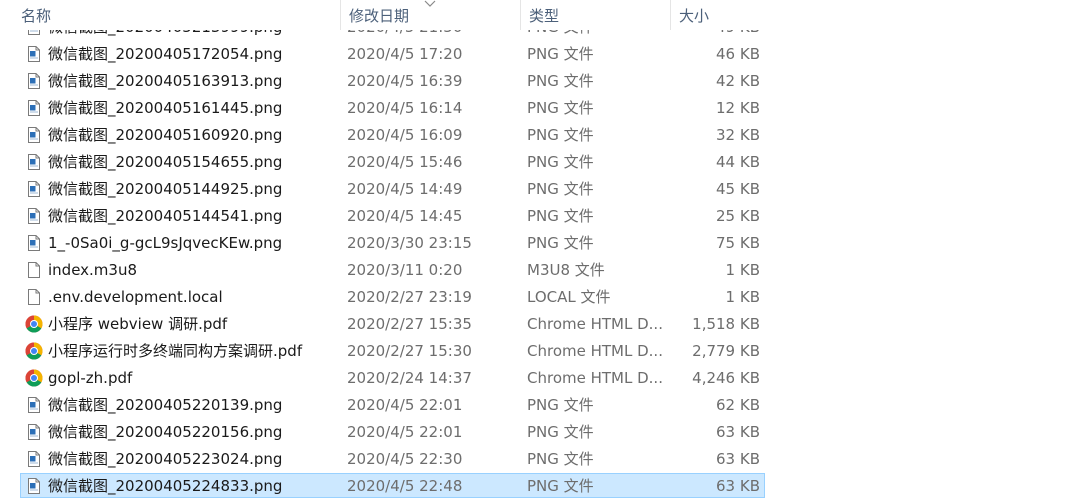 The height and width of the screenshot is (503, 1078). I want to click on file-name: 微信截图_20200405144925.png, so click(165, 189).